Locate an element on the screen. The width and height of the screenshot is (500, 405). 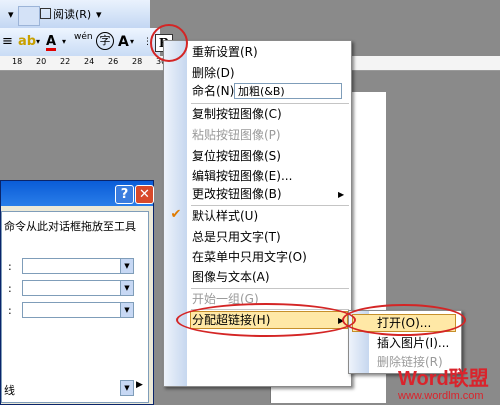
read-button: 阅读(R) is located at coordinates (65, 15).